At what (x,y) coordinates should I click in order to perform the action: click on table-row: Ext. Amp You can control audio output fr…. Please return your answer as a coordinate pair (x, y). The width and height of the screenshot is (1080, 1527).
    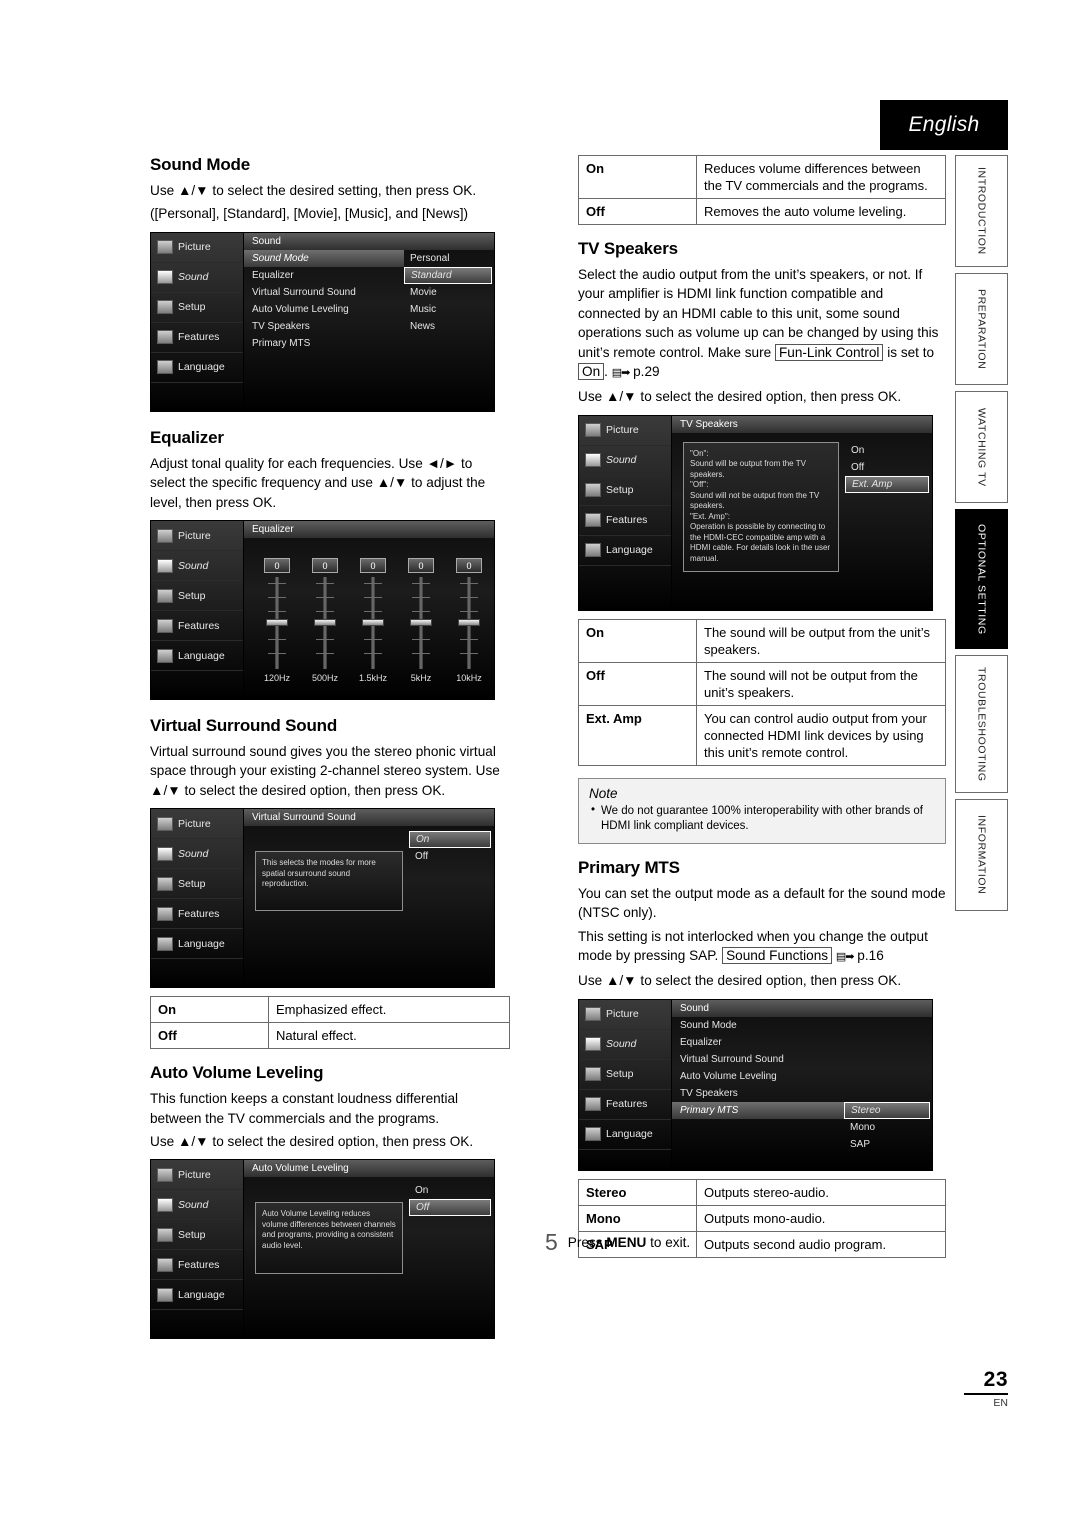
    Looking at the image, I should click on (762, 735).